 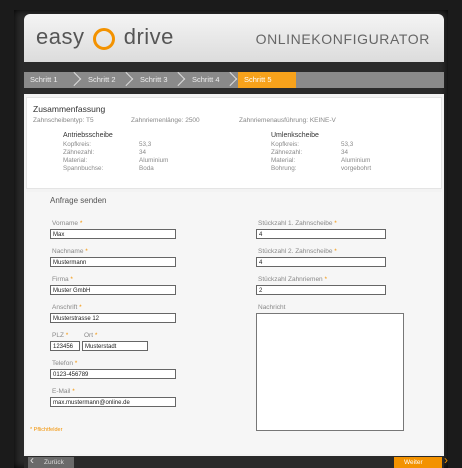 I want to click on required-note: * Pflichtfelder, so click(x=46, y=430).